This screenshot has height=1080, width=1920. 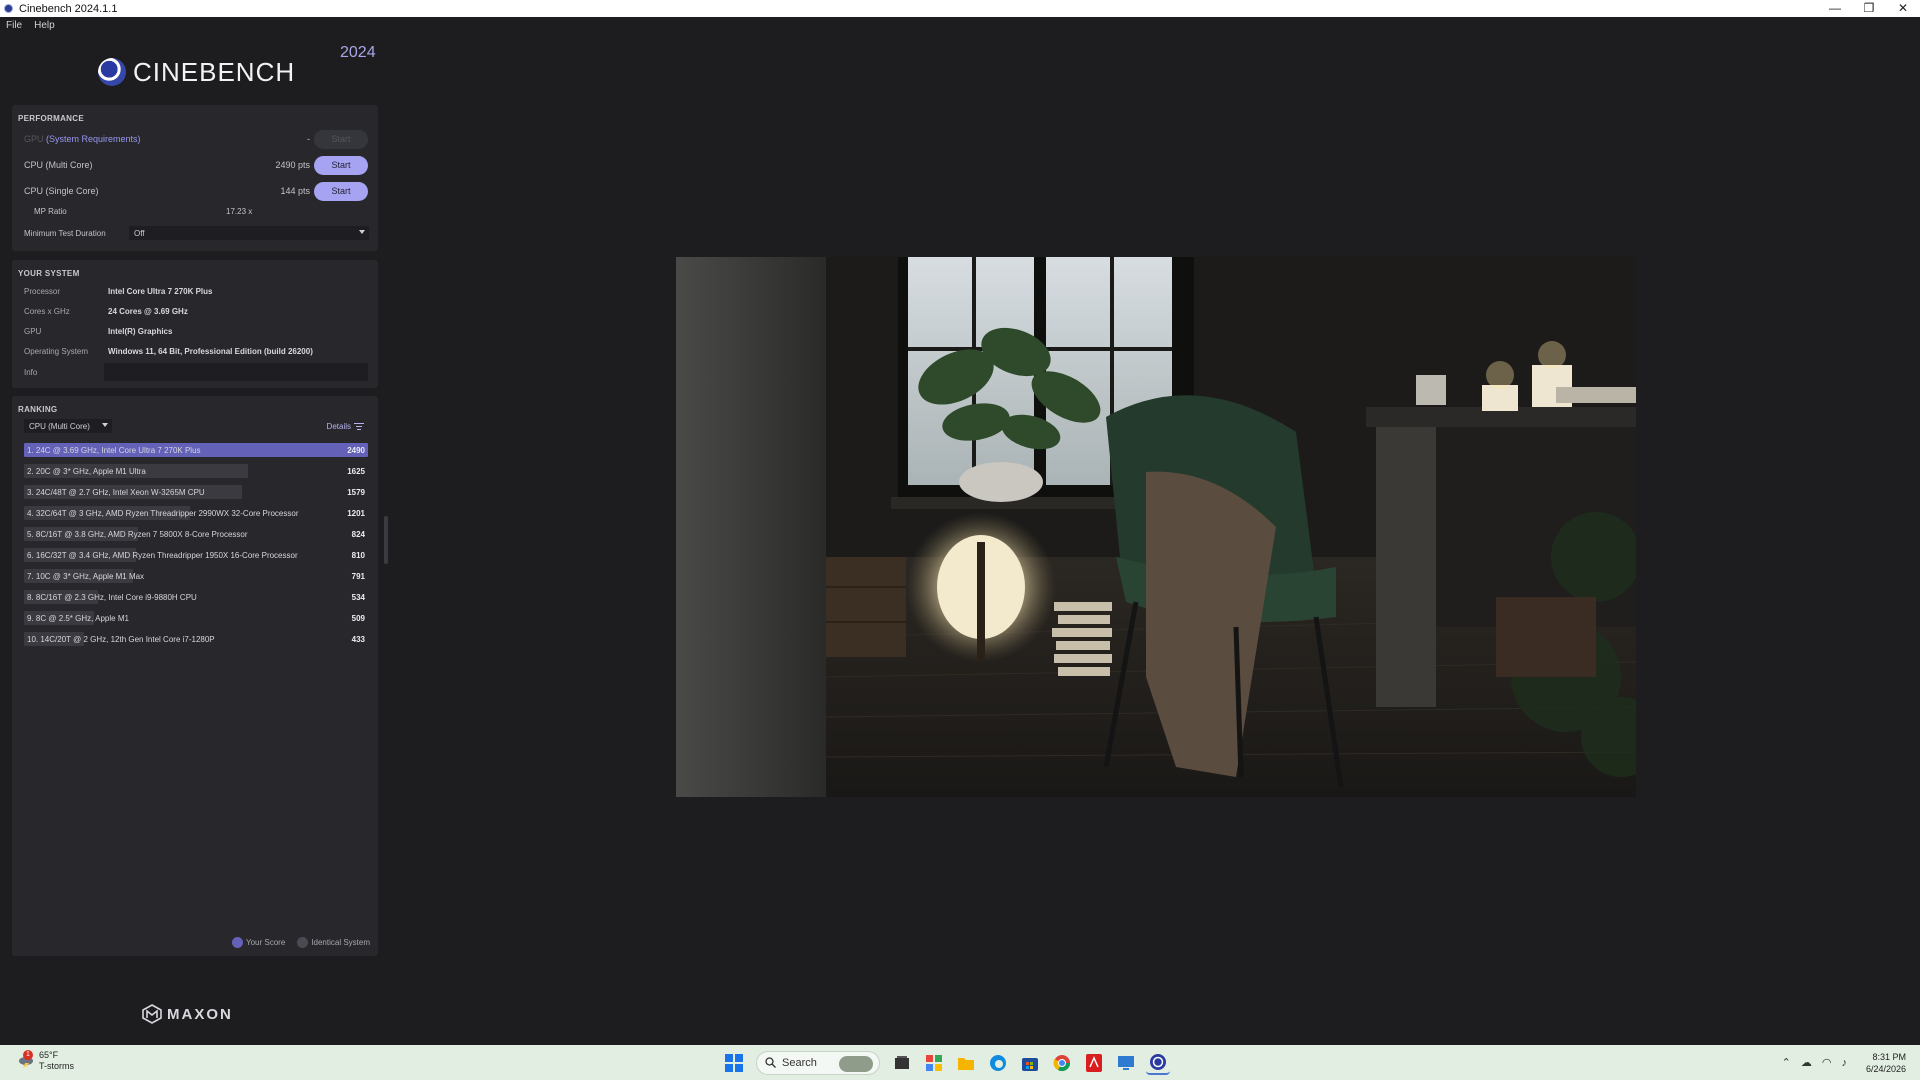 What do you see at coordinates (358, 597) in the screenshot?
I see `ranking-score: 534` at bounding box center [358, 597].